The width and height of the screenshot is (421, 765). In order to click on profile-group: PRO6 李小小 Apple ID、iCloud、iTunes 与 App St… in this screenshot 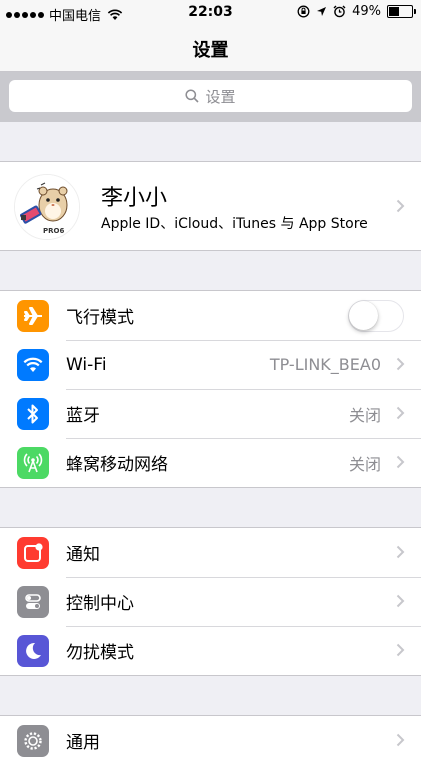, I will do `click(210, 206)`.